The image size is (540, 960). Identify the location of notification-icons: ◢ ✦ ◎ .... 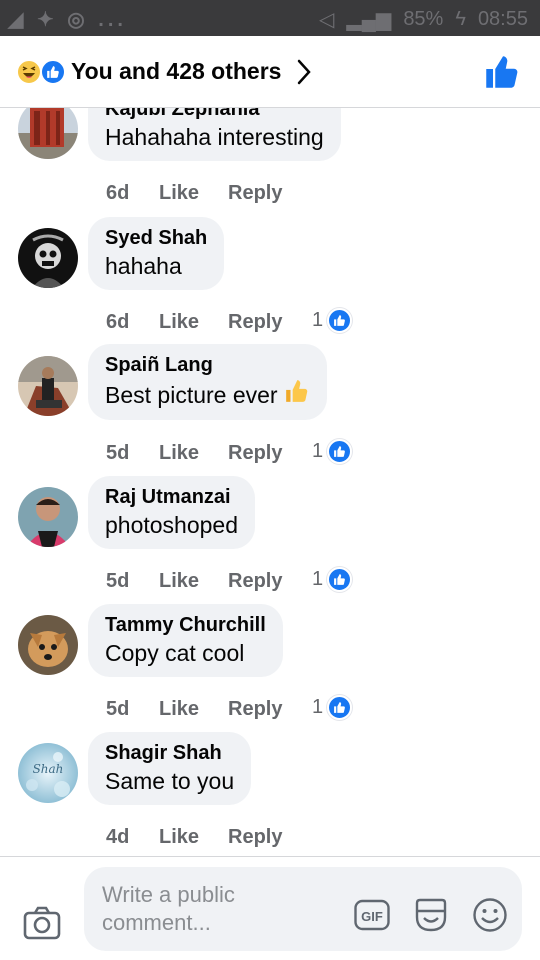
(67, 20).